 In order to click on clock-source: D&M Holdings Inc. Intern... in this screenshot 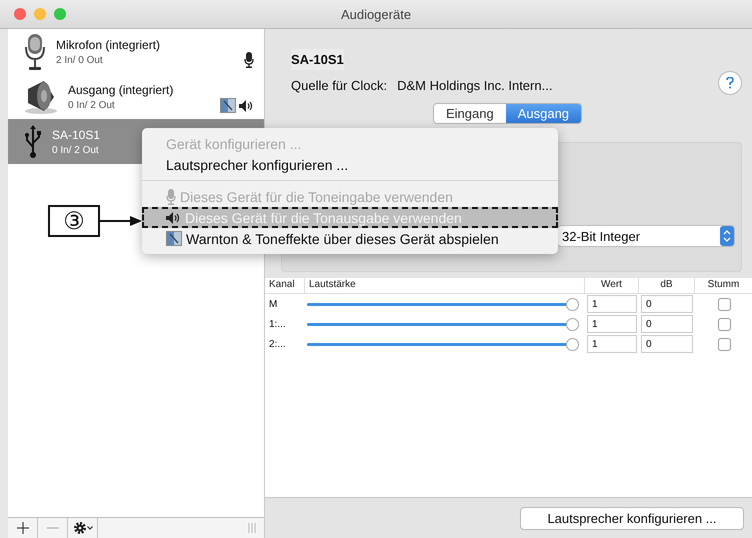, I will do `click(474, 85)`.